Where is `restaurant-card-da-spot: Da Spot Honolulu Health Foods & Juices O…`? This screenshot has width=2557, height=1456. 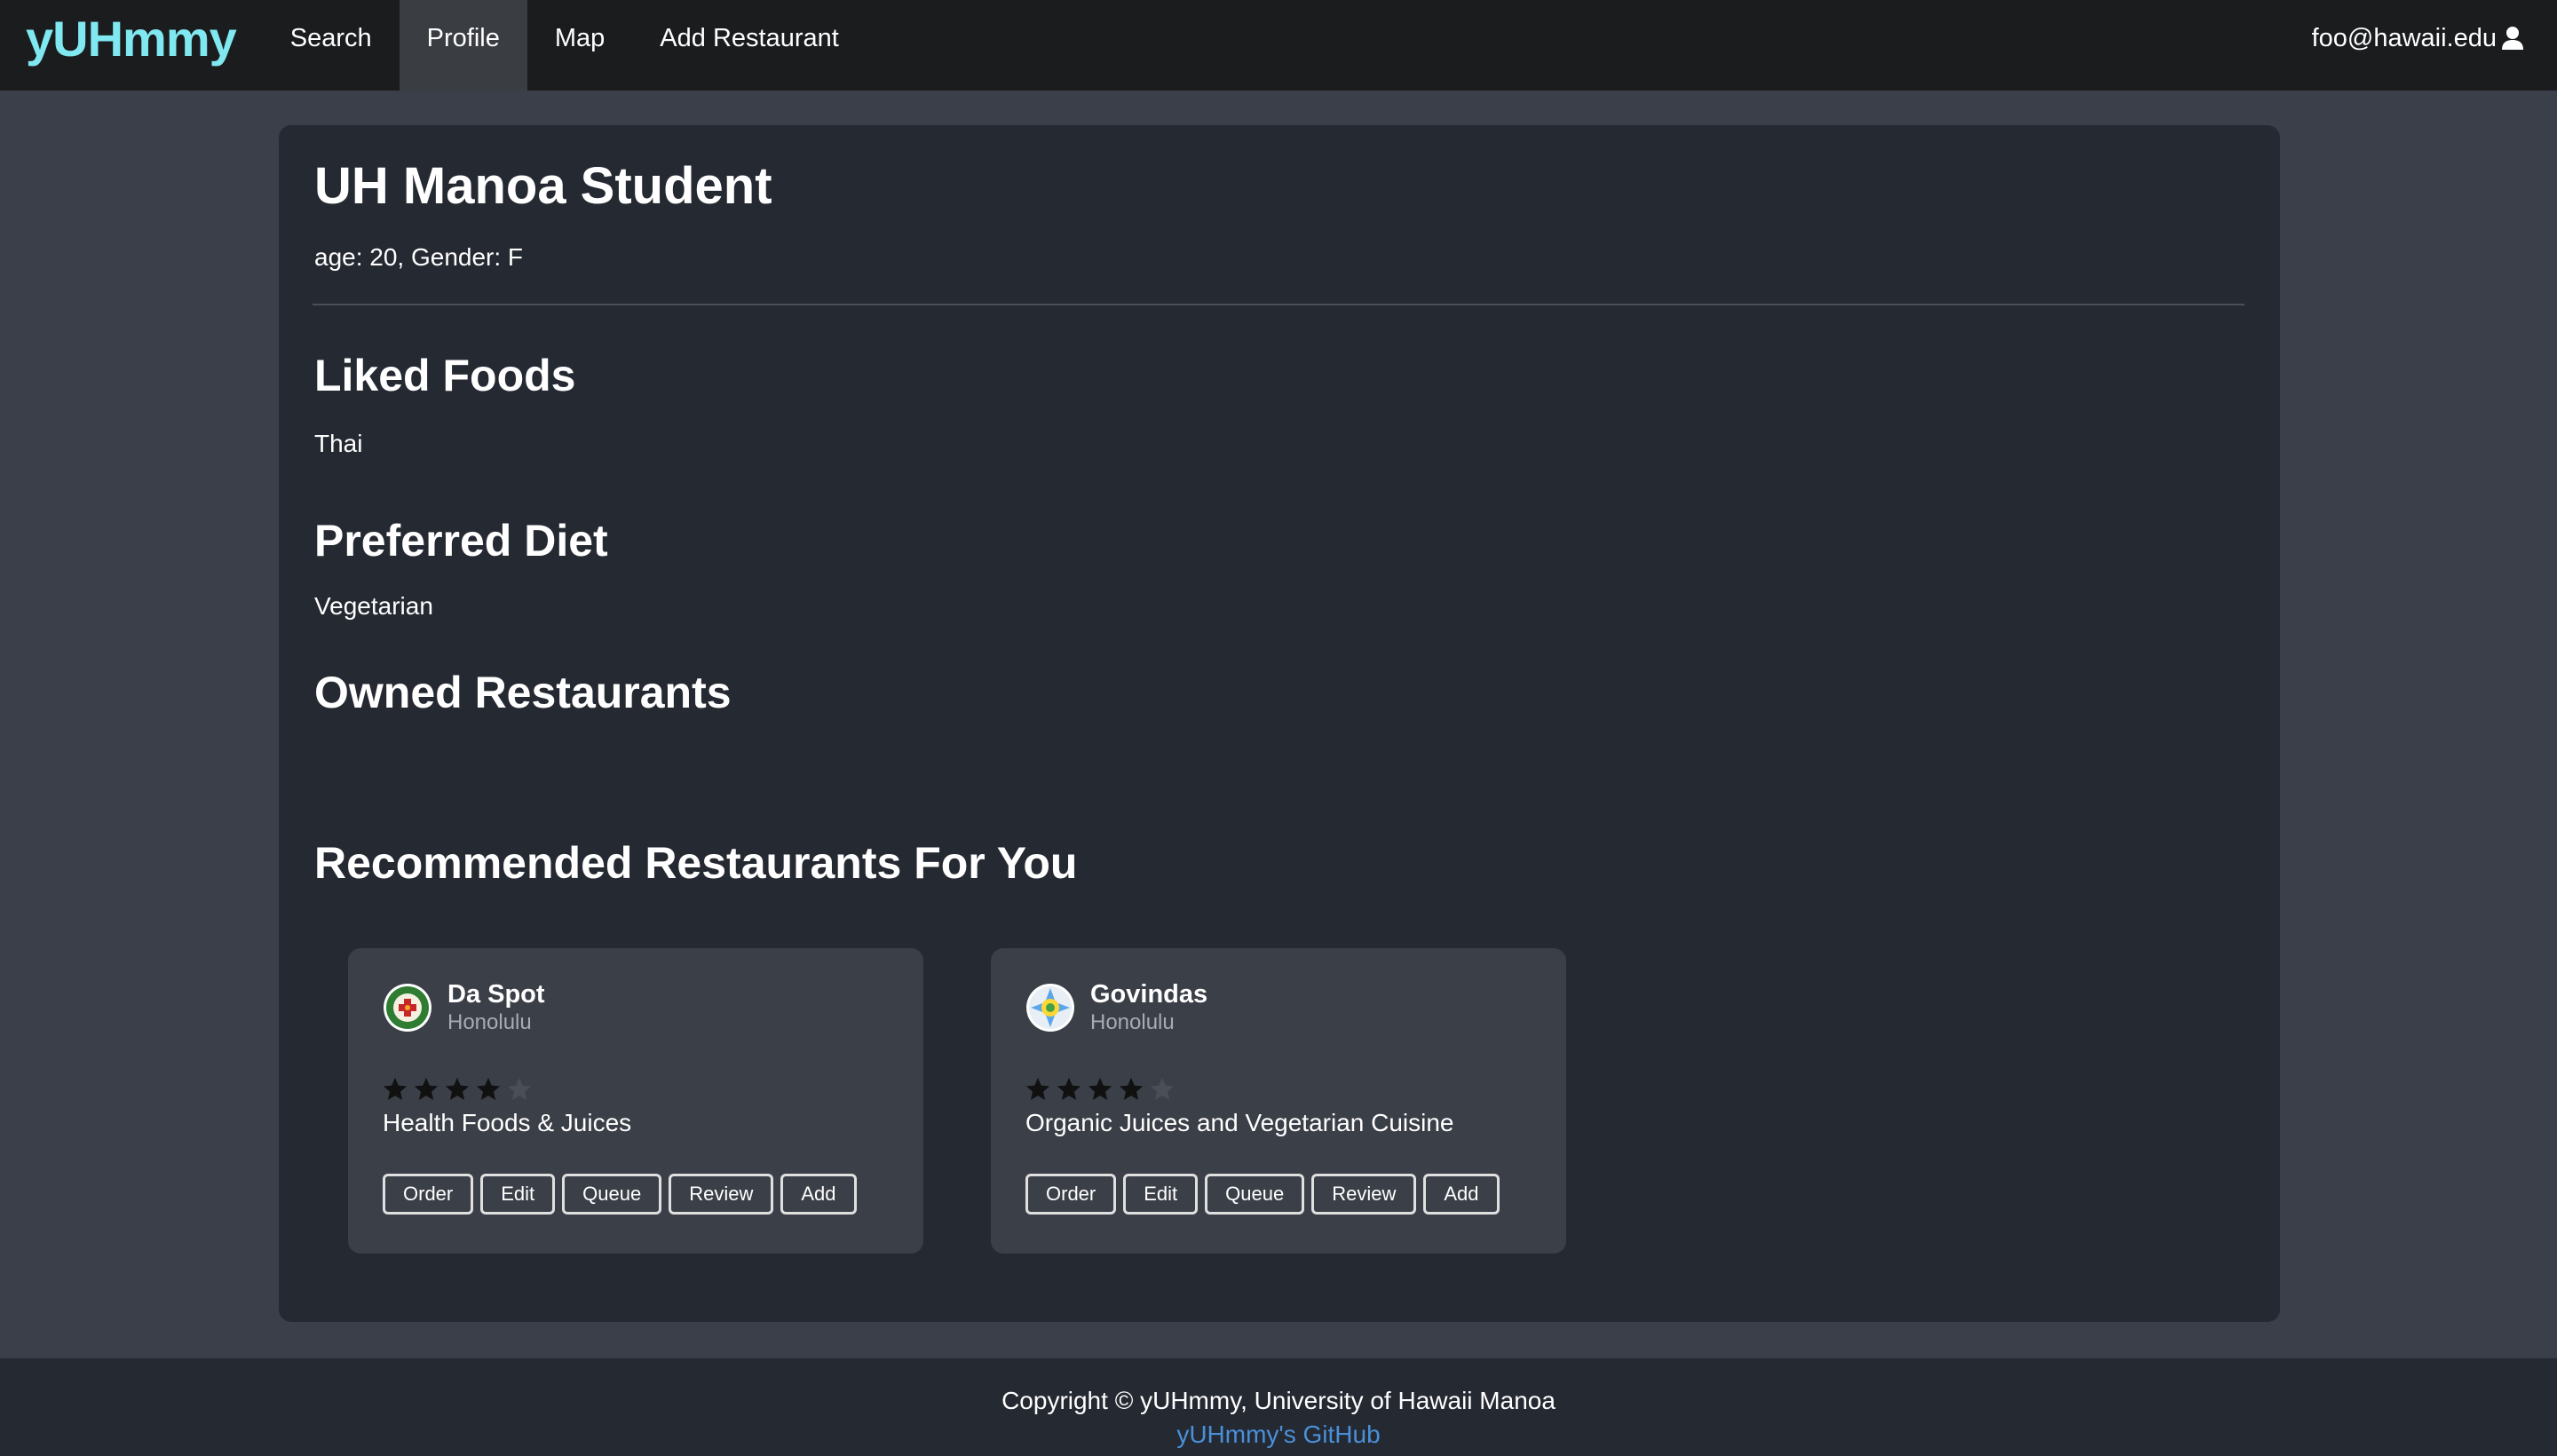
restaurant-card-da-spot: Da Spot Honolulu Health Foods & Juices O… is located at coordinates (635, 1101).